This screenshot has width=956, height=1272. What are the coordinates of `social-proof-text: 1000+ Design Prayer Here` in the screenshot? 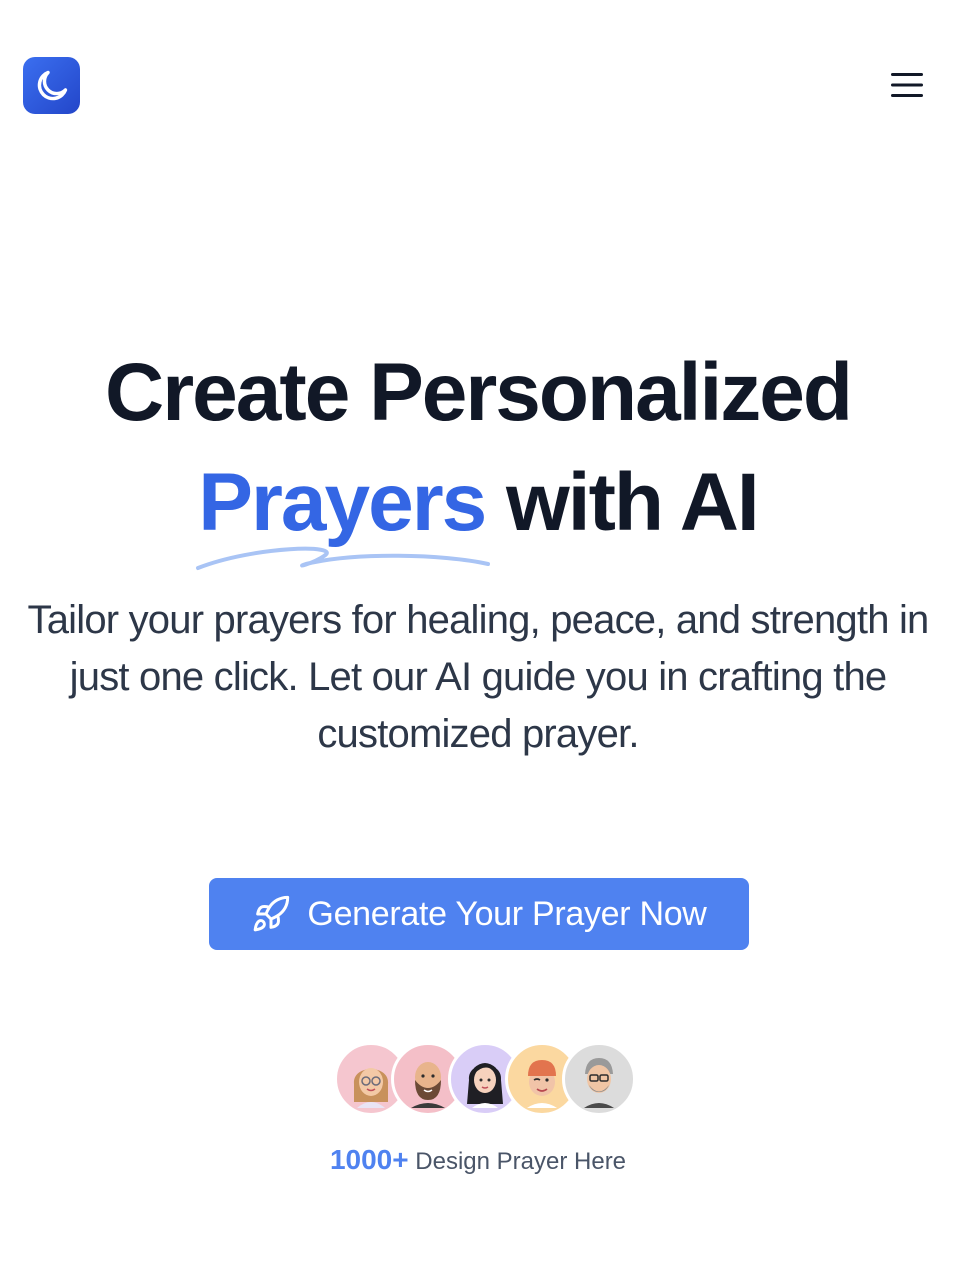 It's located at (478, 1160).